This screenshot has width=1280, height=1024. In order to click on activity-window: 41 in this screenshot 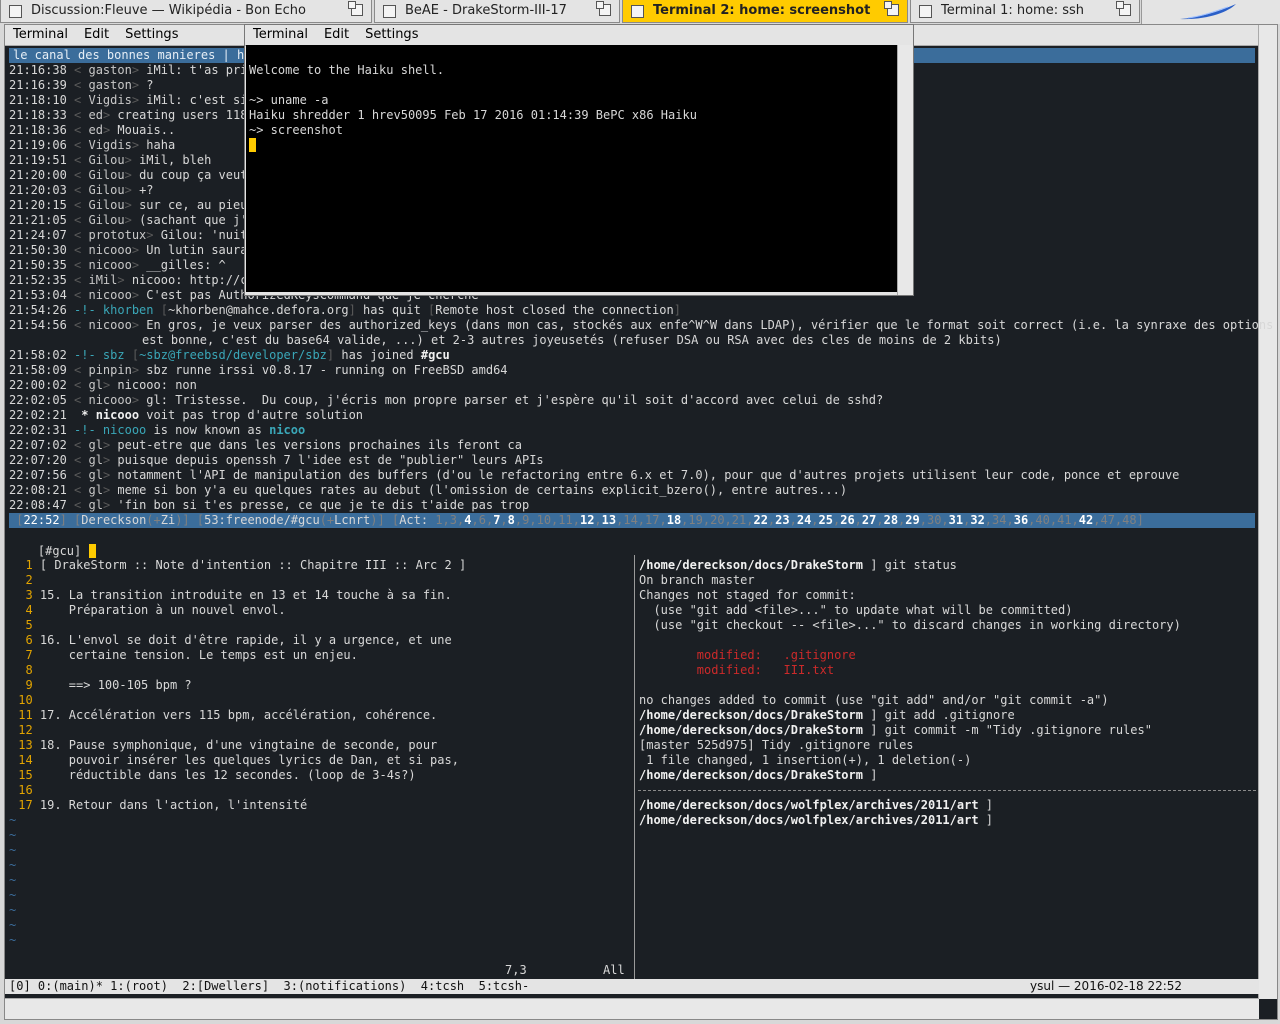, I will do `click(1064, 520)`.